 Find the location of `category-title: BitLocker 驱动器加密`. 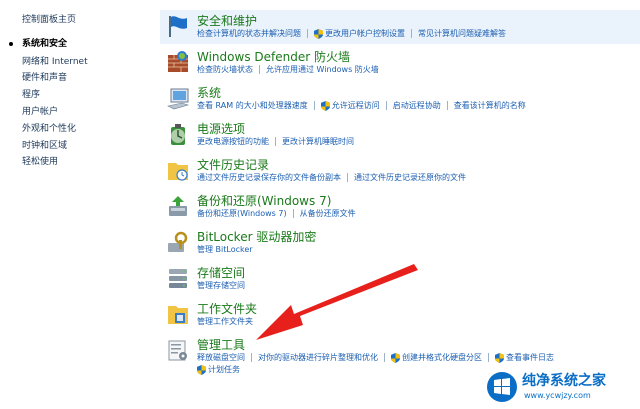

category-title: BitLocker 驱动器加密 is located at coordinates (256, 236).